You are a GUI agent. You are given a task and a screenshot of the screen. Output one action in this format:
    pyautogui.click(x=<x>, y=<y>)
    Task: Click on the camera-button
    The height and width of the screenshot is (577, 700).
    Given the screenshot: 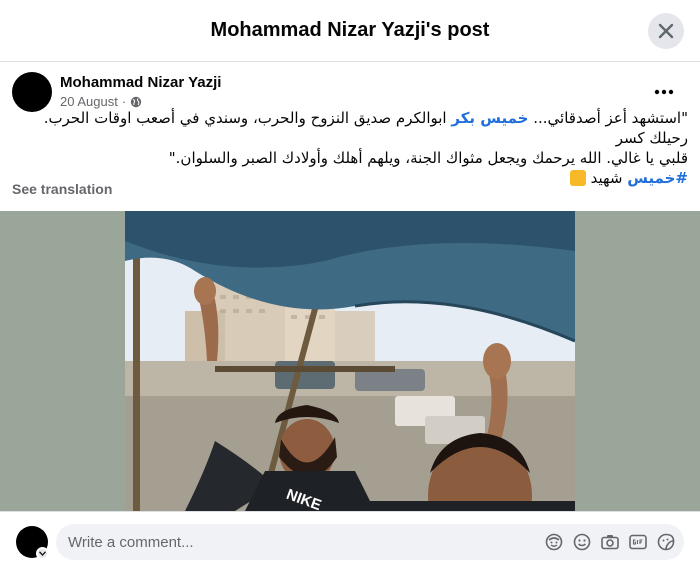 What is the action you would take?
    pyautogui.click(x=610, y=542)
    